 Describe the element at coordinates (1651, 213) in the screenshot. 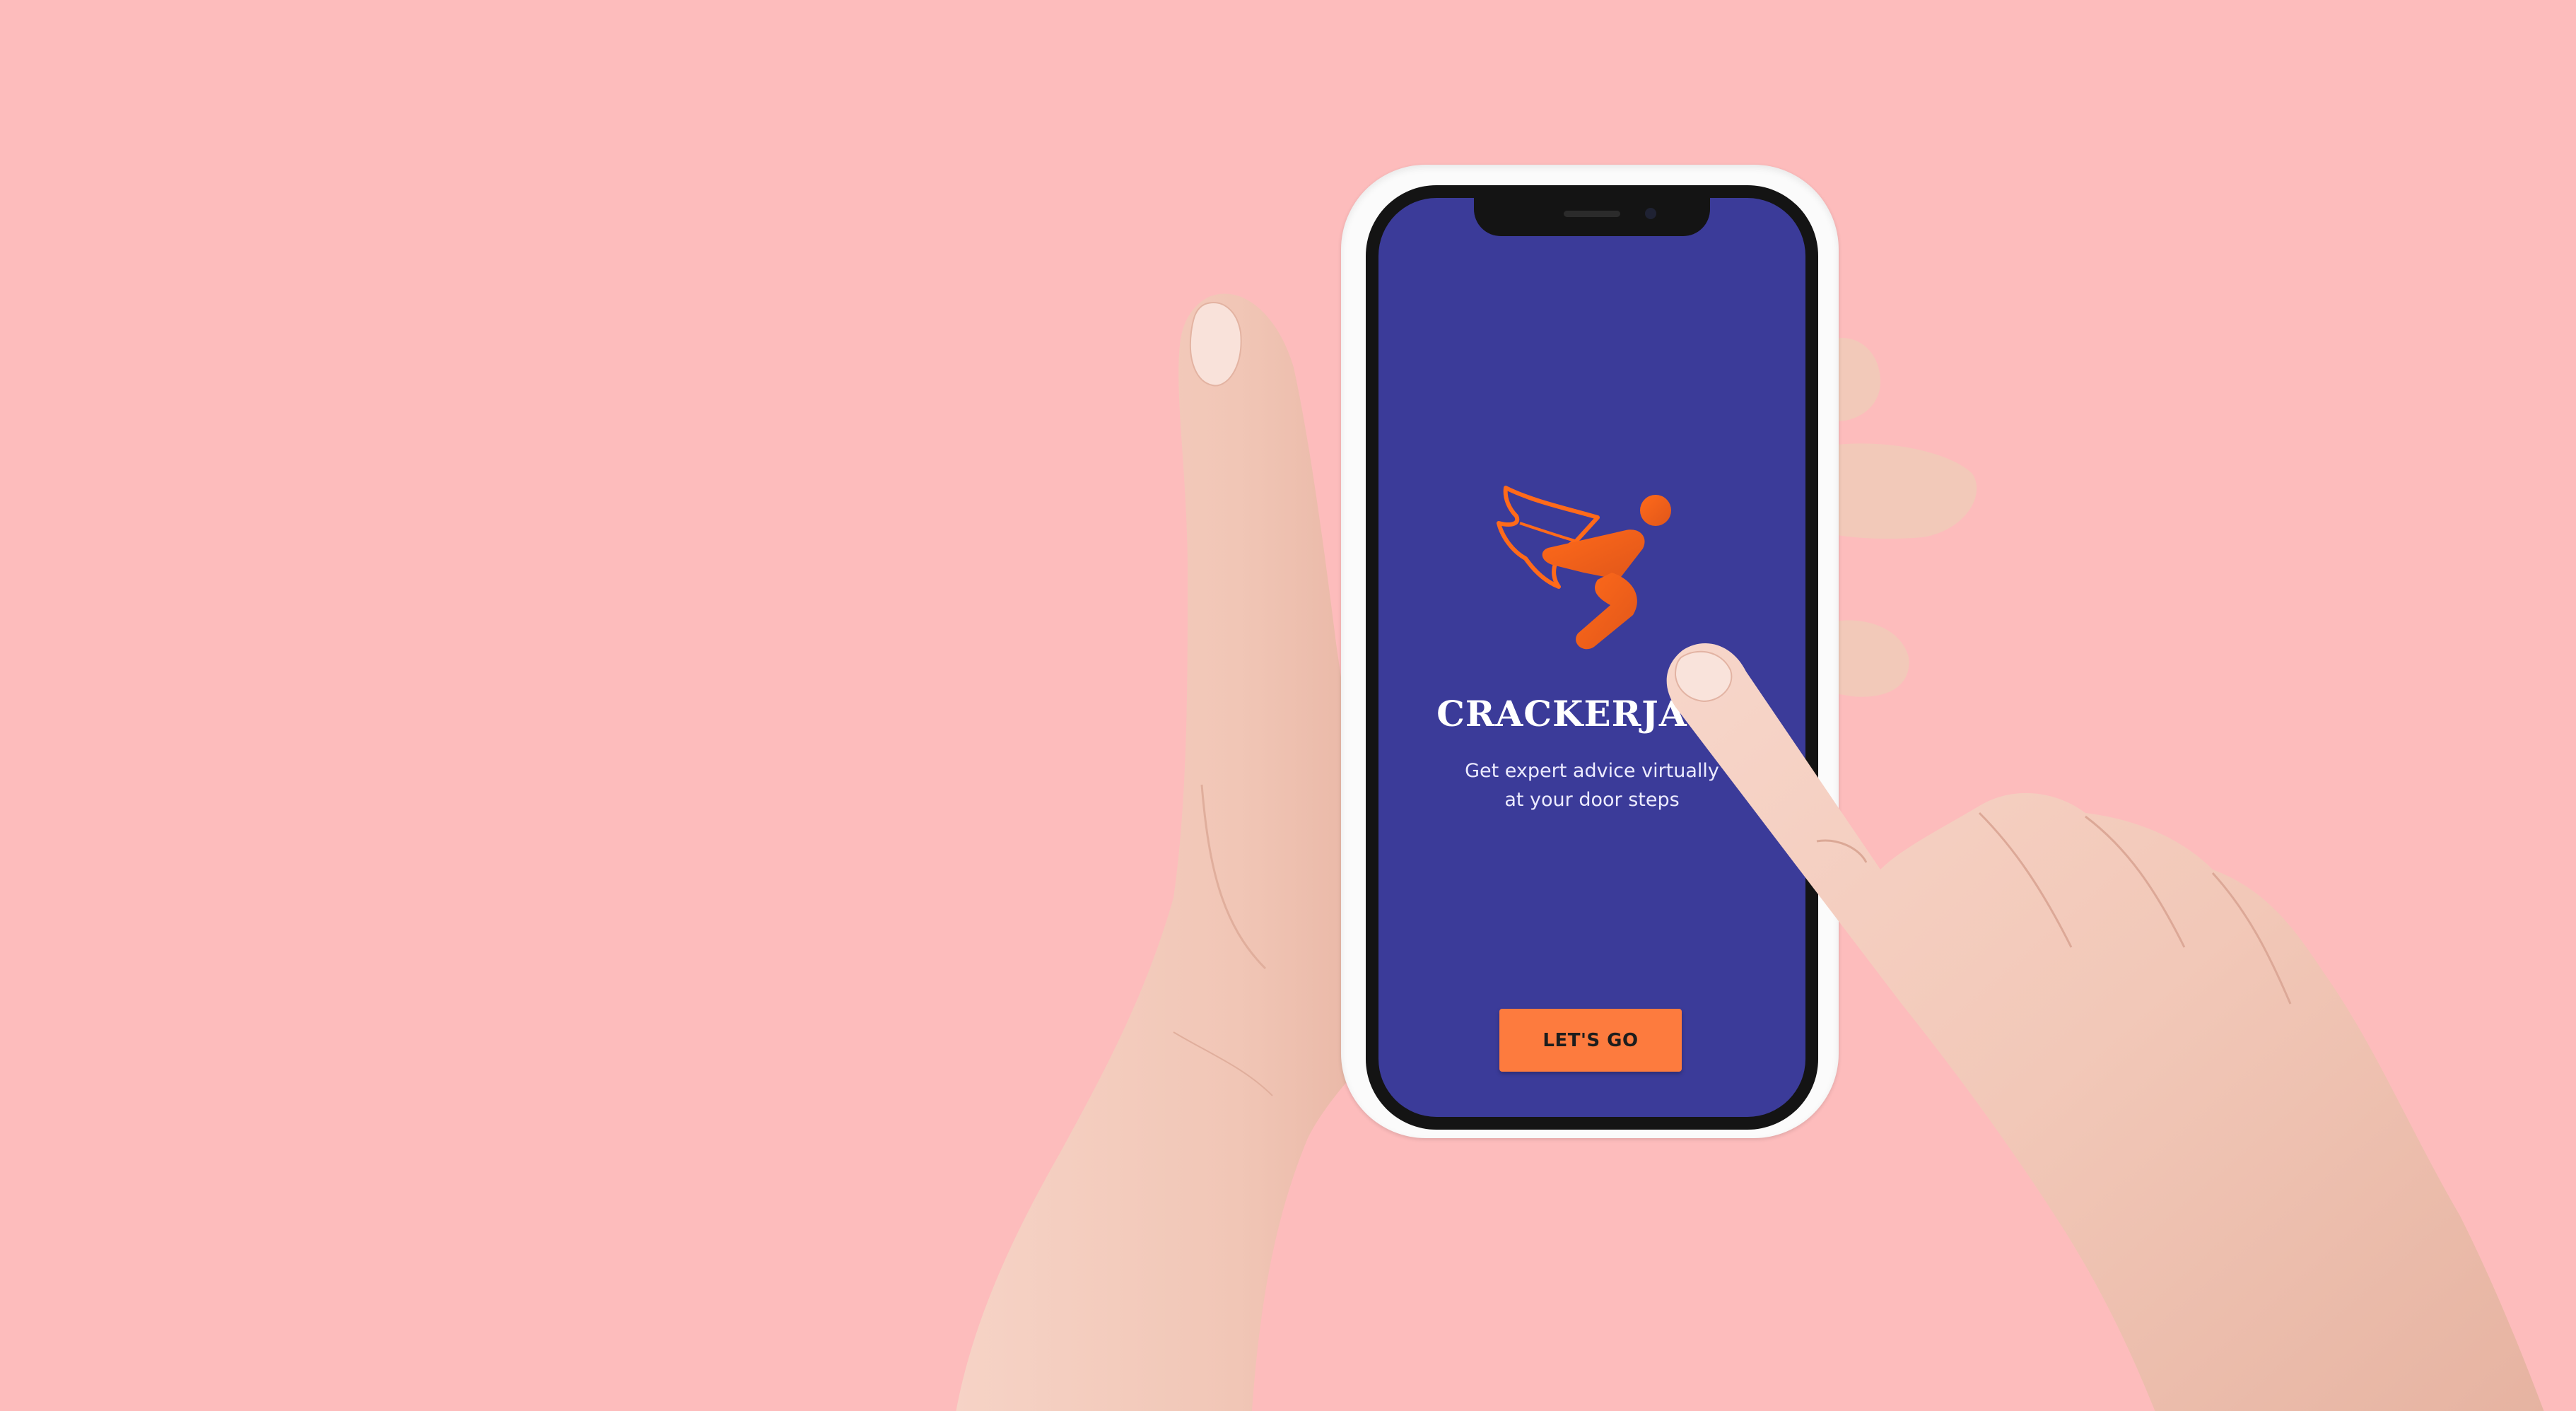

I see `front-camera-icon` at that location.